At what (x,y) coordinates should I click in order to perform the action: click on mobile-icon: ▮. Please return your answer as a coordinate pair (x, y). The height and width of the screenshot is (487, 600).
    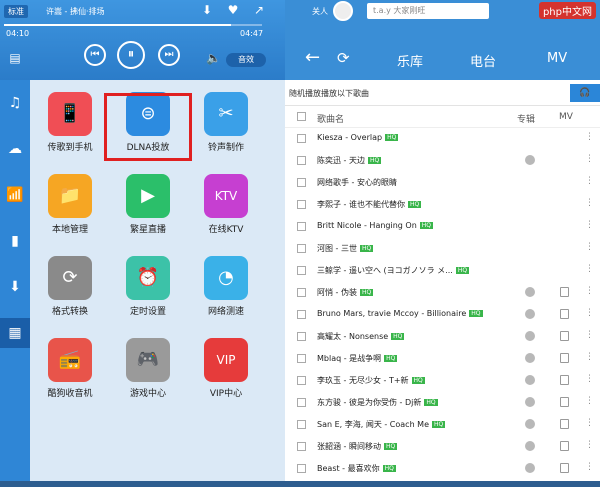
    Looking at the image, I should click on (15, 241).